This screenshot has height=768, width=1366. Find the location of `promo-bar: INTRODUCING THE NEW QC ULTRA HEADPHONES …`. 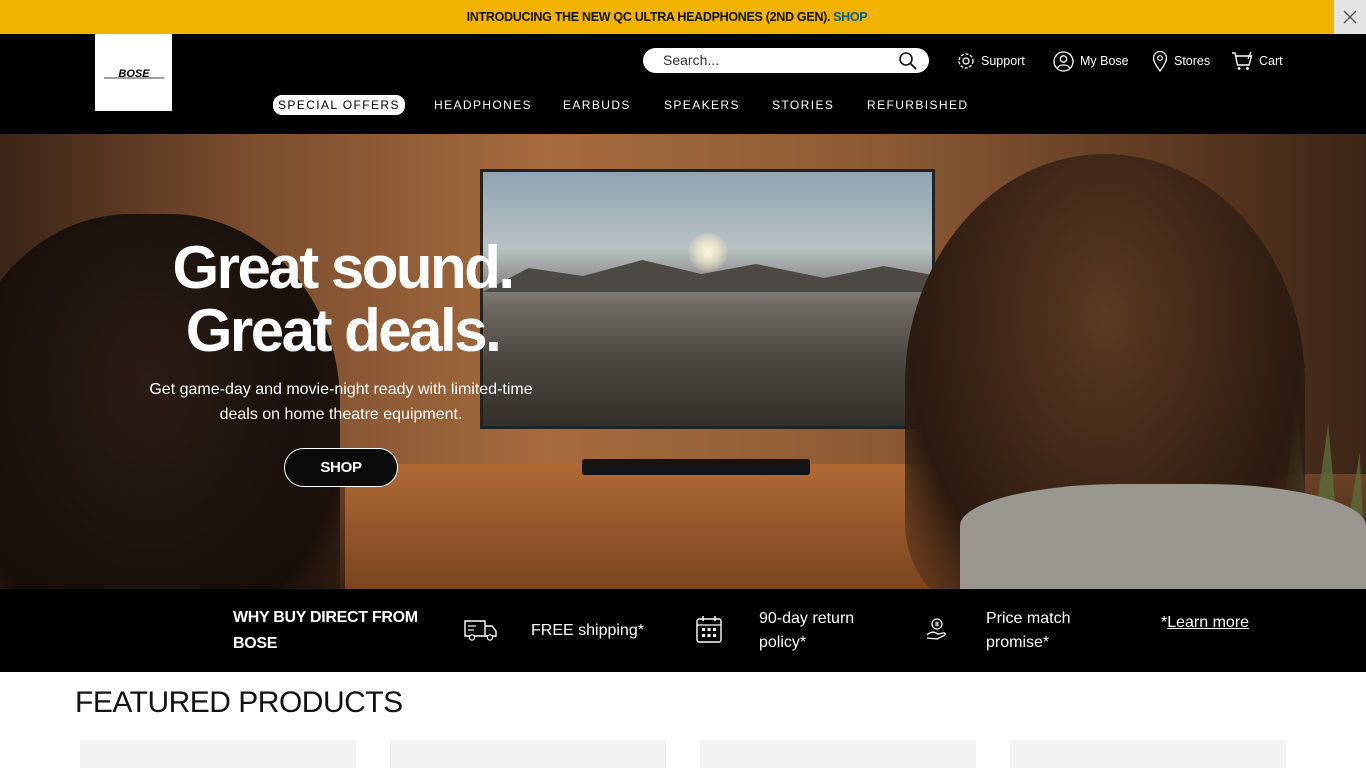

promo-bar: INTRODUCING THE NEW QC ULTRA HEADPHONES … is located at coordinates (683, 17).